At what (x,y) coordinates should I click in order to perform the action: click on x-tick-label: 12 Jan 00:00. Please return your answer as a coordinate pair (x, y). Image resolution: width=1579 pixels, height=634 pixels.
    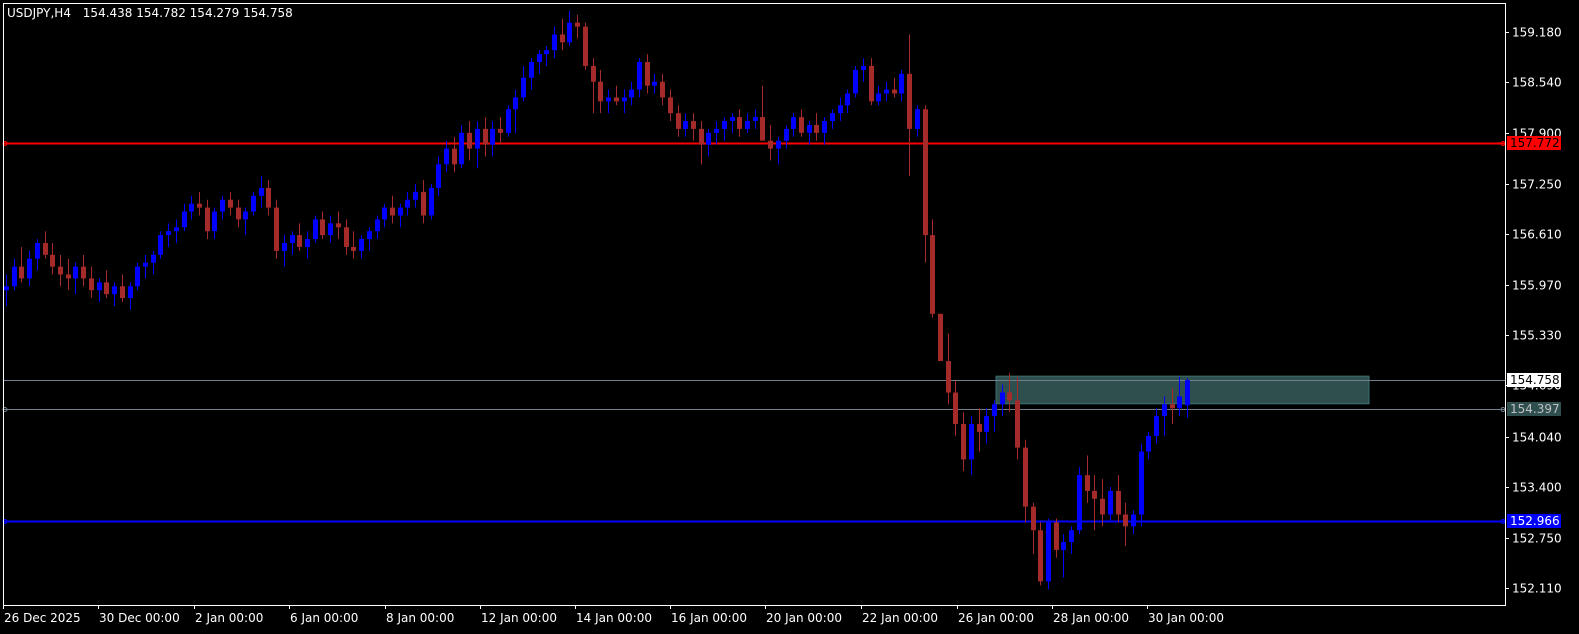
    Looking at the image, I should click on (519, 618).